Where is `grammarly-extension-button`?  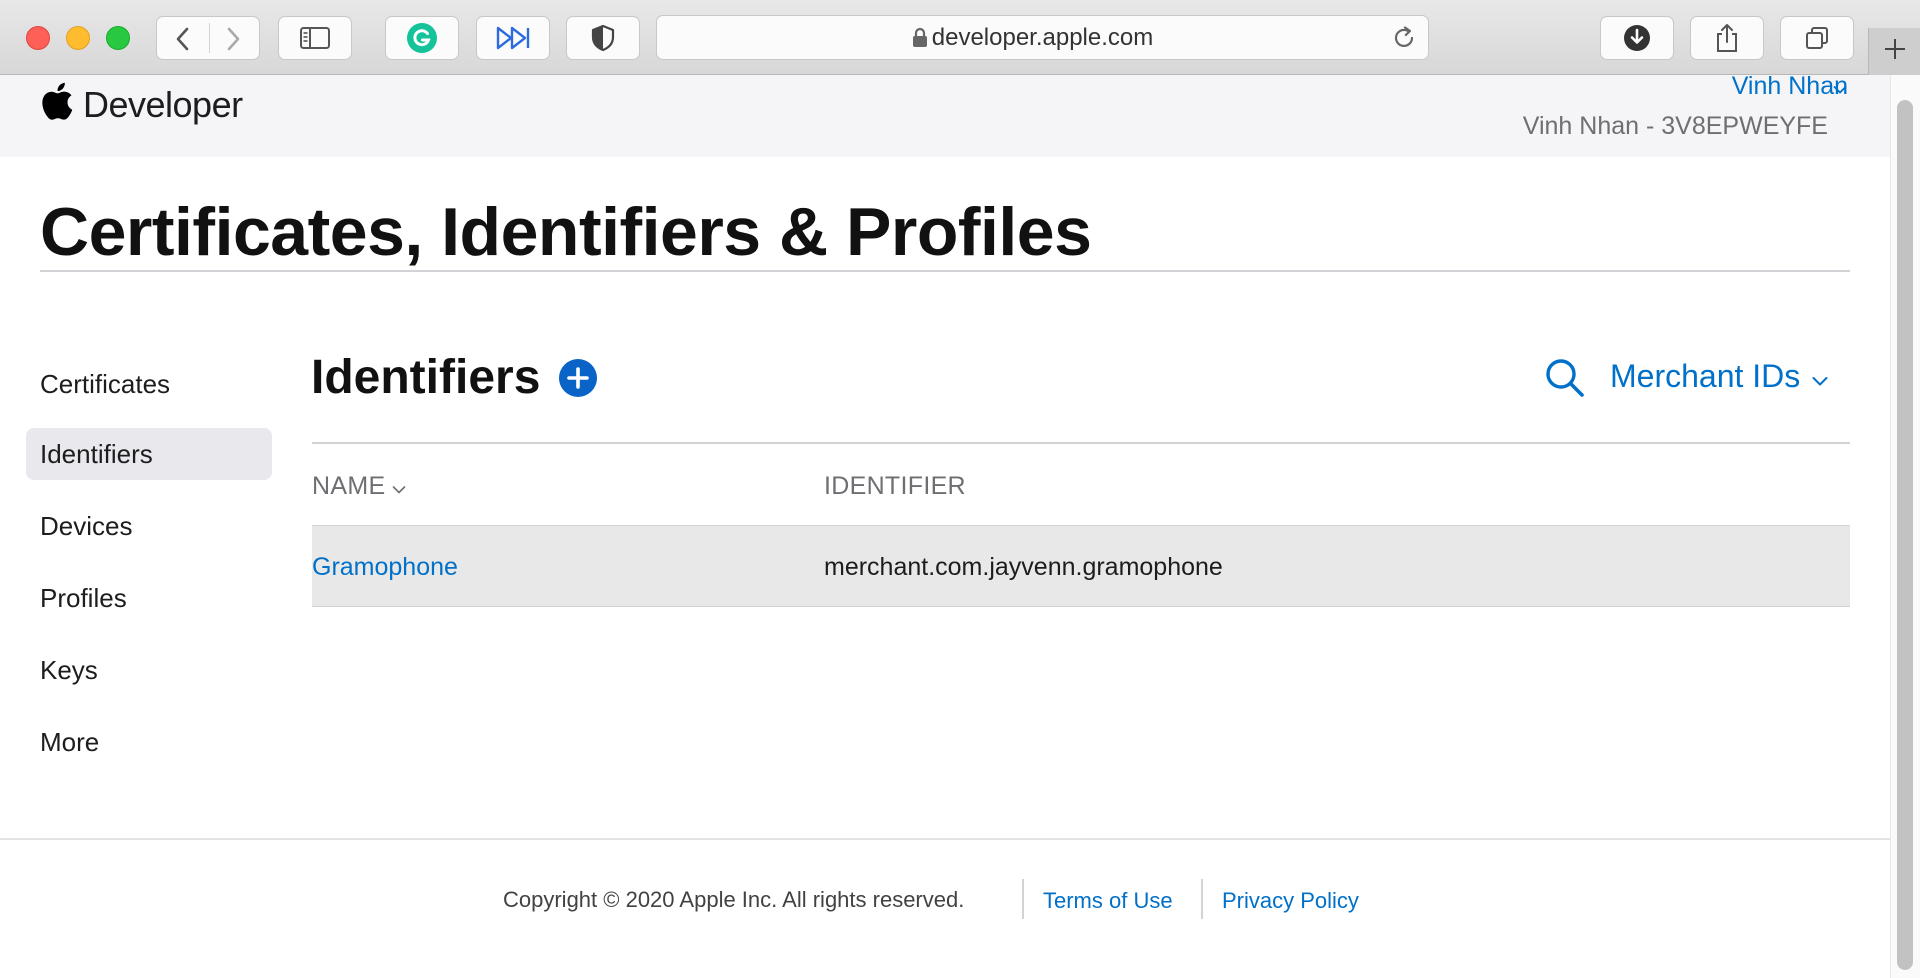 grammarly-extension-button is located at coordinates (422, 38).